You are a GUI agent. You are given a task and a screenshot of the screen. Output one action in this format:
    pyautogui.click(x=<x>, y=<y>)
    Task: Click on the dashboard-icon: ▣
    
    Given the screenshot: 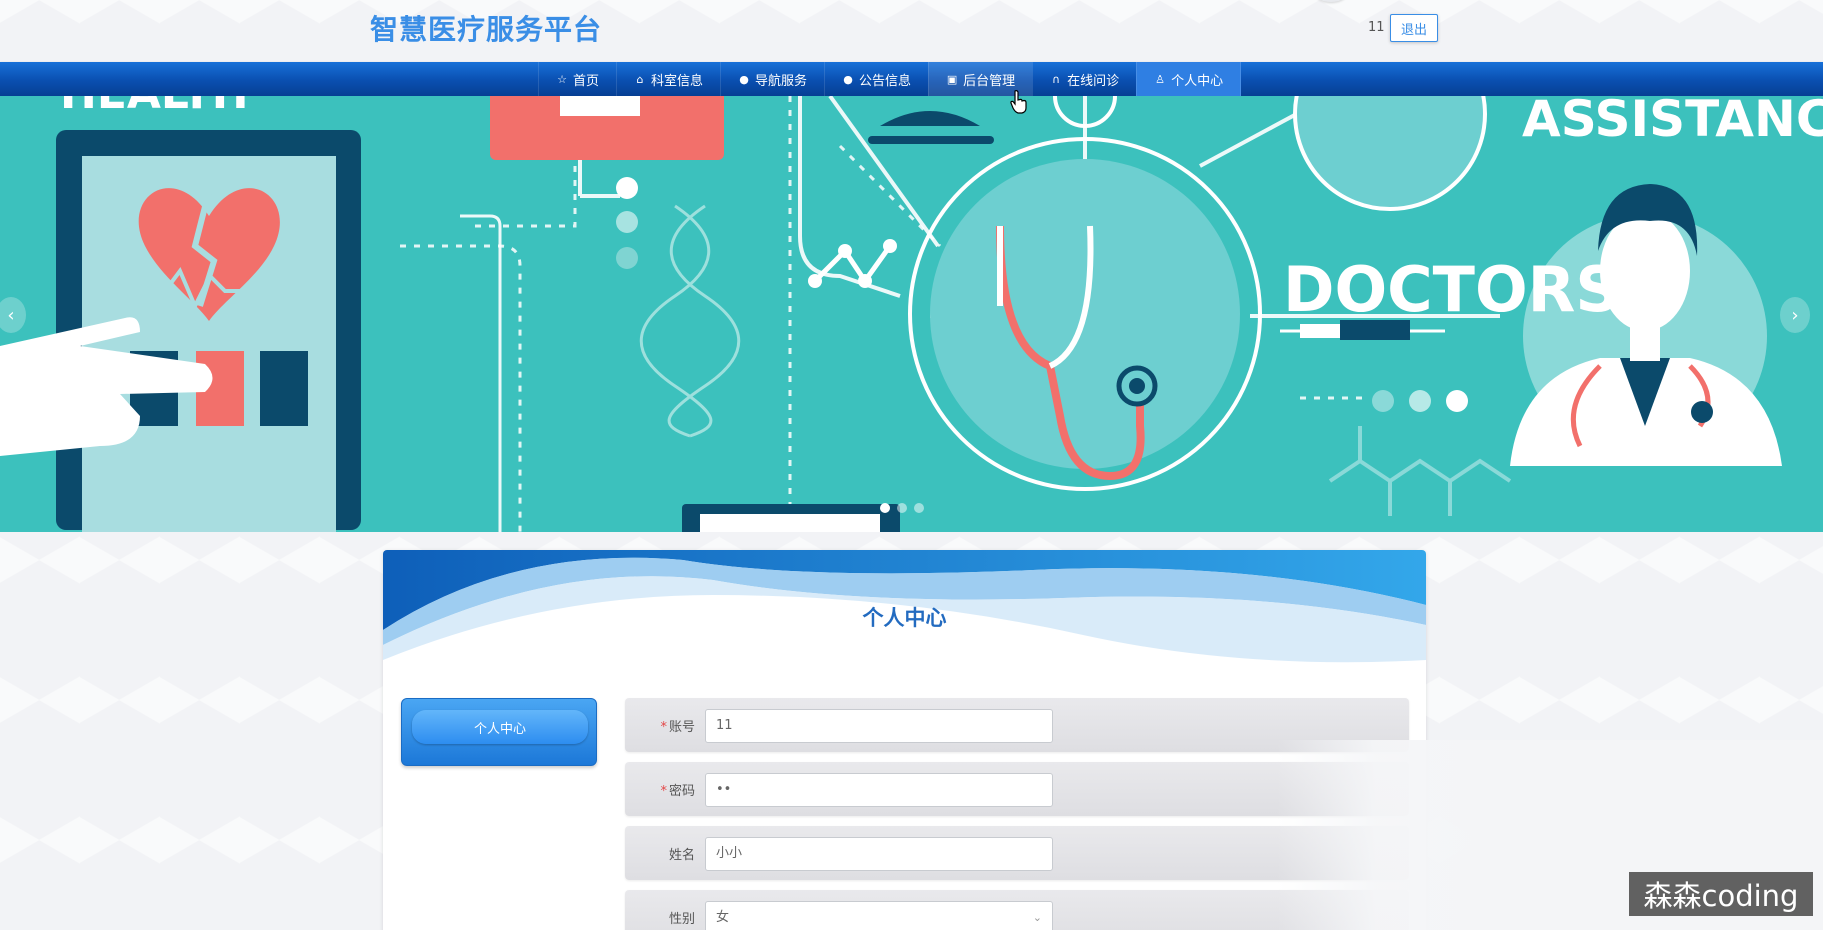 What is the action you would take?
    pyautogui.click(x=952, y=79)
    